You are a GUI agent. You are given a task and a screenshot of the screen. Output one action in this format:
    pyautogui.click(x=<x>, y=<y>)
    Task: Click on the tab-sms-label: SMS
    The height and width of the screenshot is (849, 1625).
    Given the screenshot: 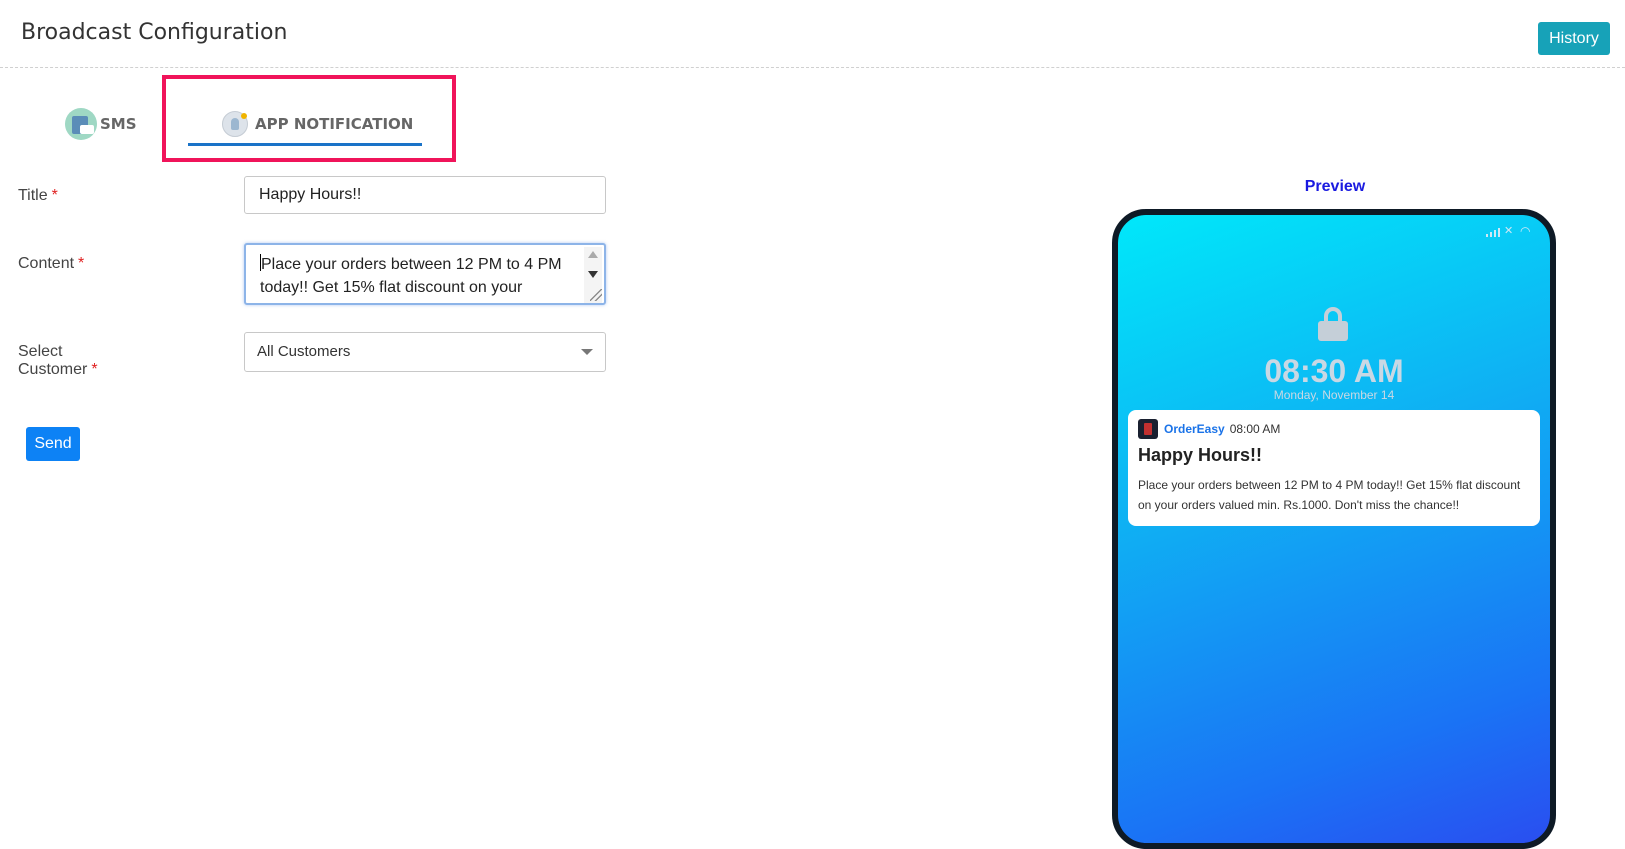 What is the action you would take?
    pyautogui.click(x=118, y=124)
    